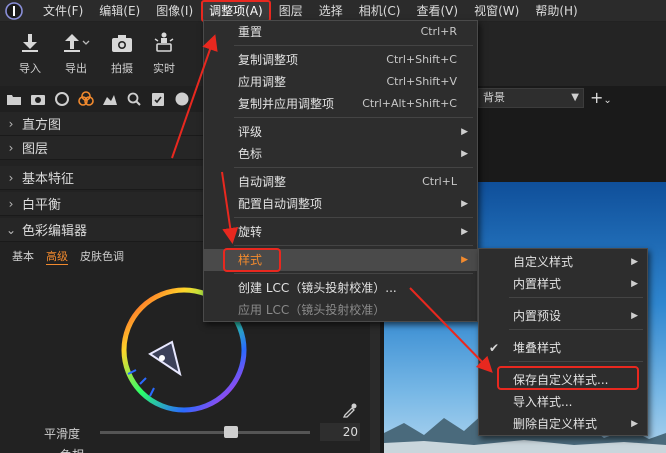  I want to click on color-tab-icon, so click(86, 99).